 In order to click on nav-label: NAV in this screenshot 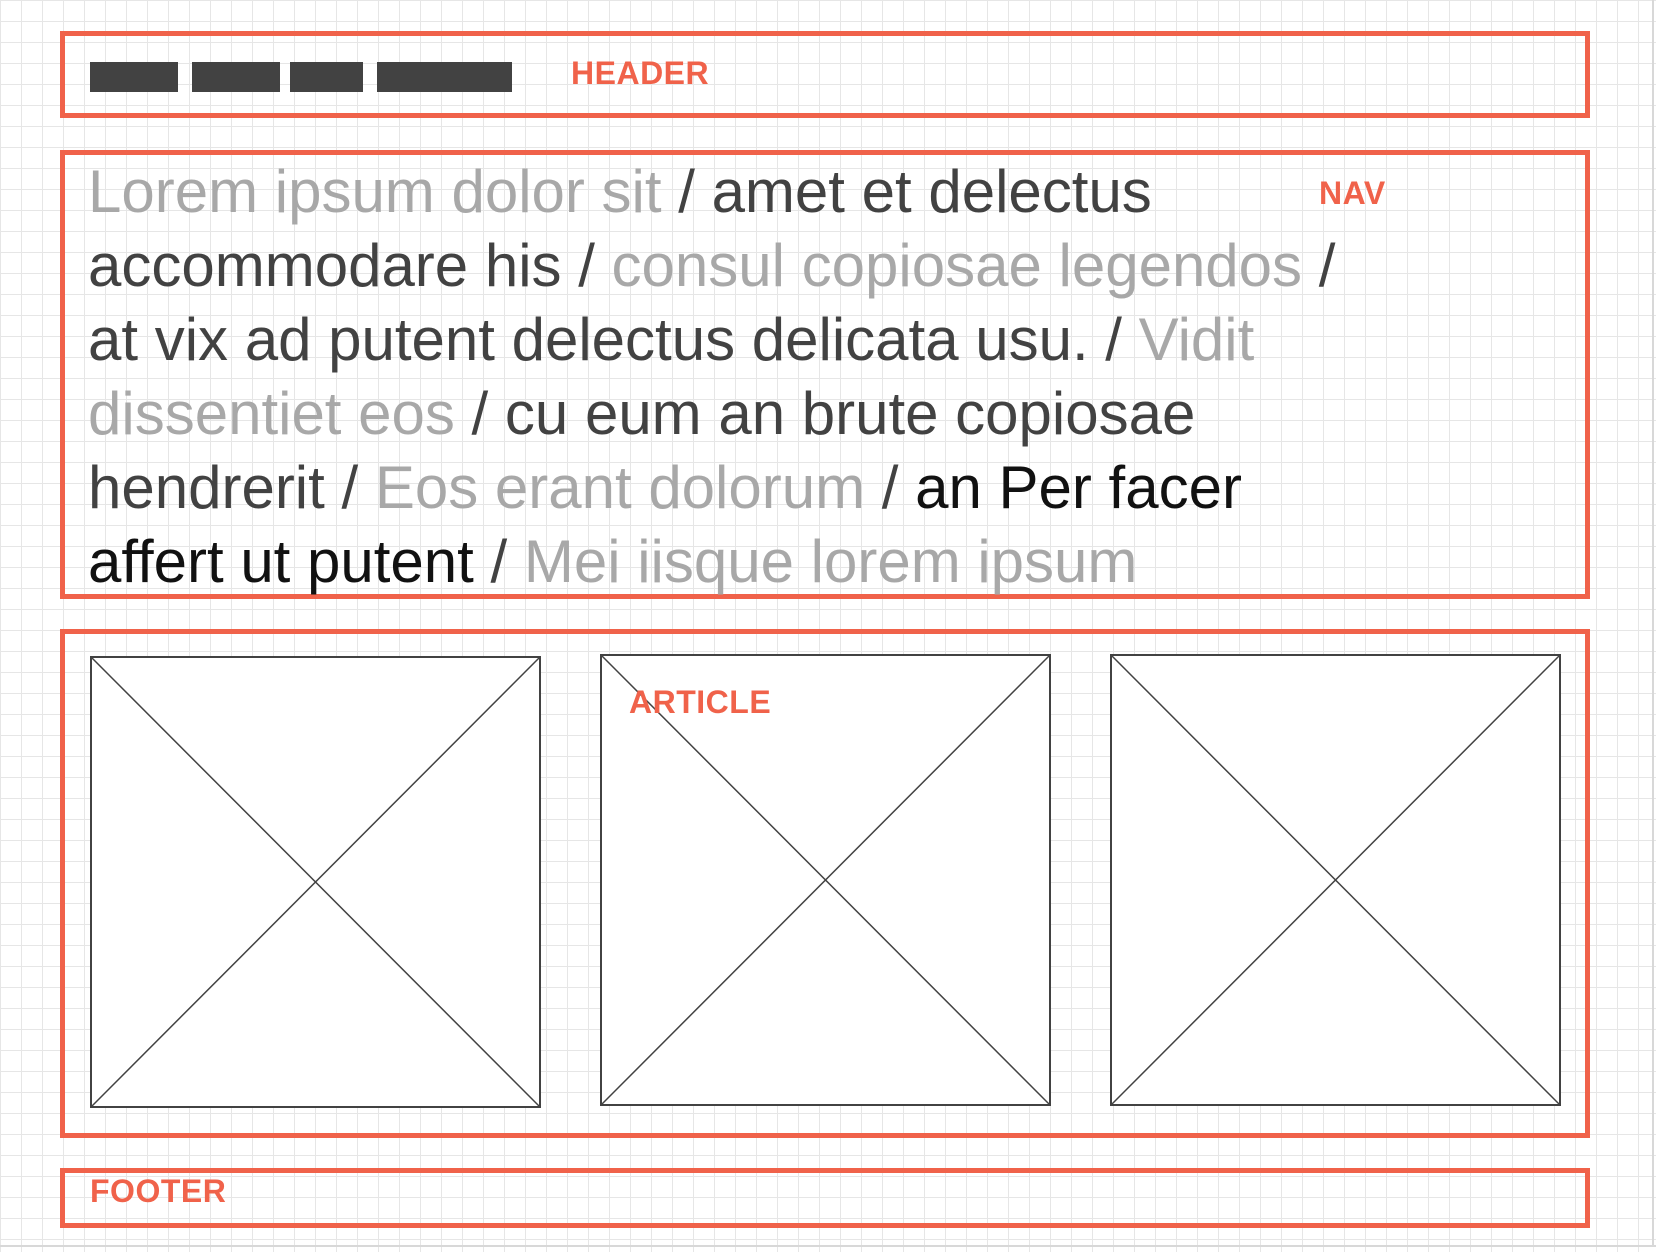, I will do `click(1352, 193)`.